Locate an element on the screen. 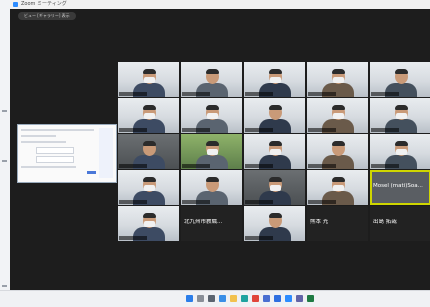  store-icon is located at coordinates (266, 298).